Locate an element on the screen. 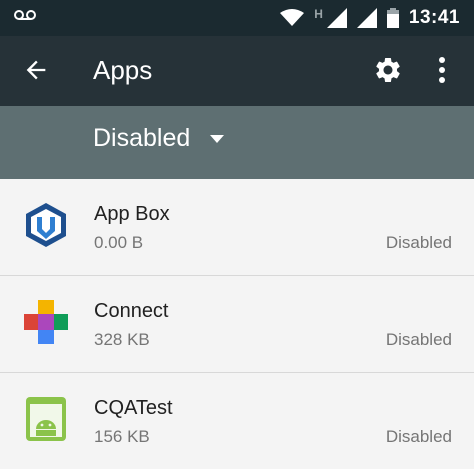 The width and height of the screenshot is (474, 469). more-vert-icon is located at coordinates (442, 70).